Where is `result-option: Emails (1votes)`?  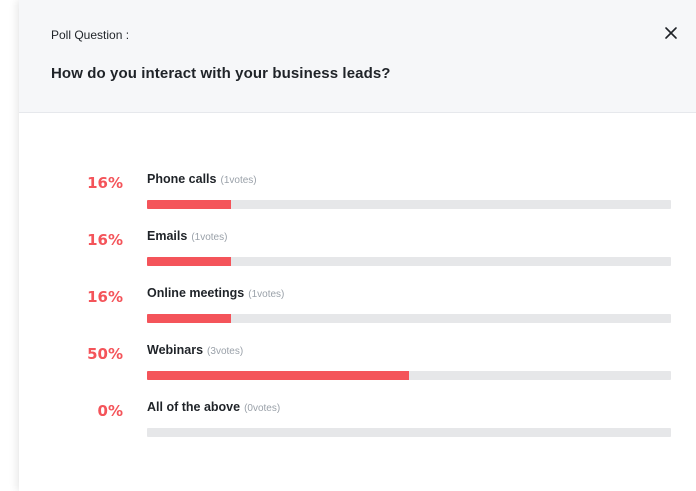 result-option: Emails (1votes) is located at coordinates (187, 236).